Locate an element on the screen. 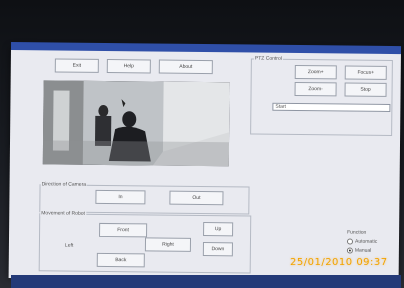 This screenshot has height=288, width=404. windows-taskbar is located at coordinates (206, 281).